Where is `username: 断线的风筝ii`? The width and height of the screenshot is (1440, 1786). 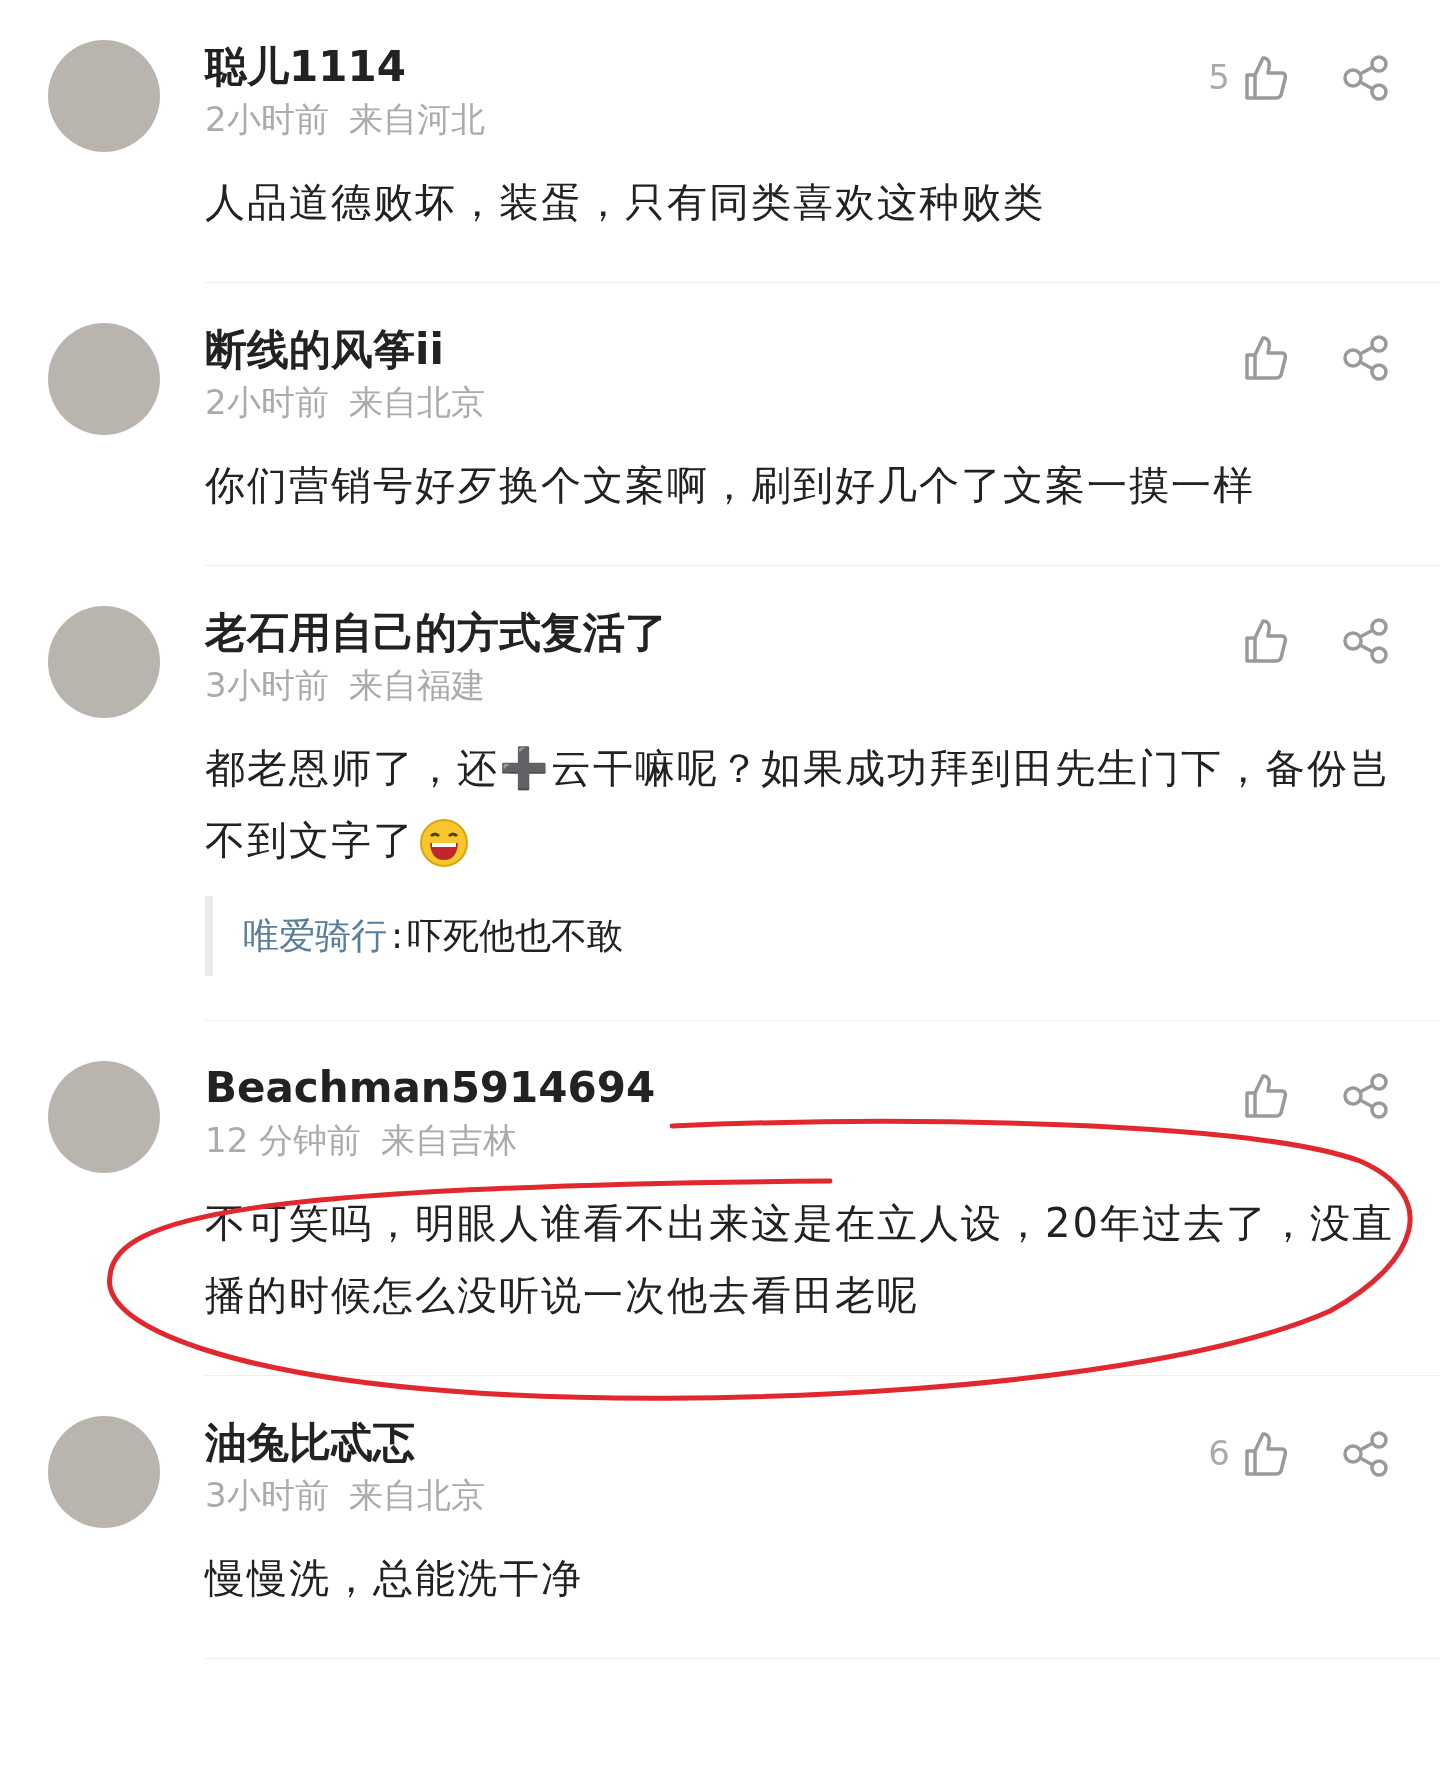
username: 断线的风筝ii is located at coordinates (345, 350).